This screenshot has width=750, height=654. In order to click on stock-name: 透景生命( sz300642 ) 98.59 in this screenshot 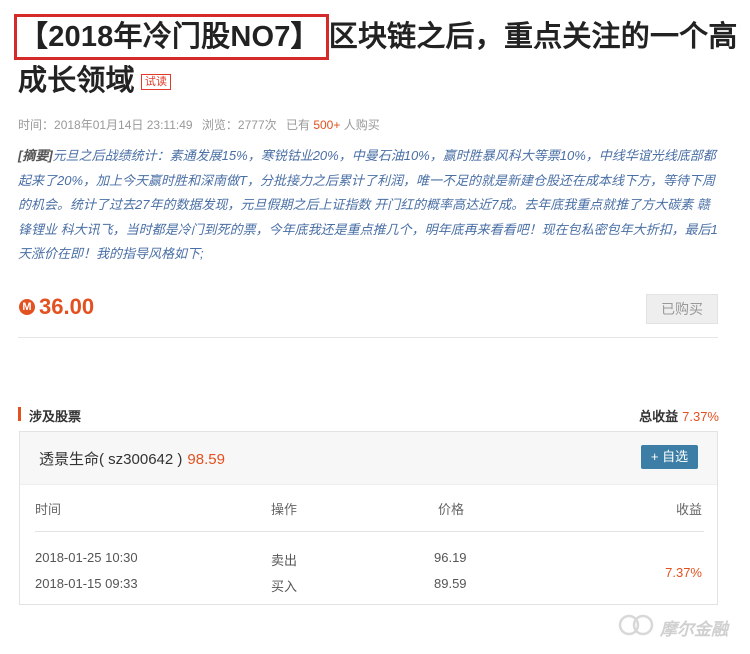, I will do `click(132, 458)`.